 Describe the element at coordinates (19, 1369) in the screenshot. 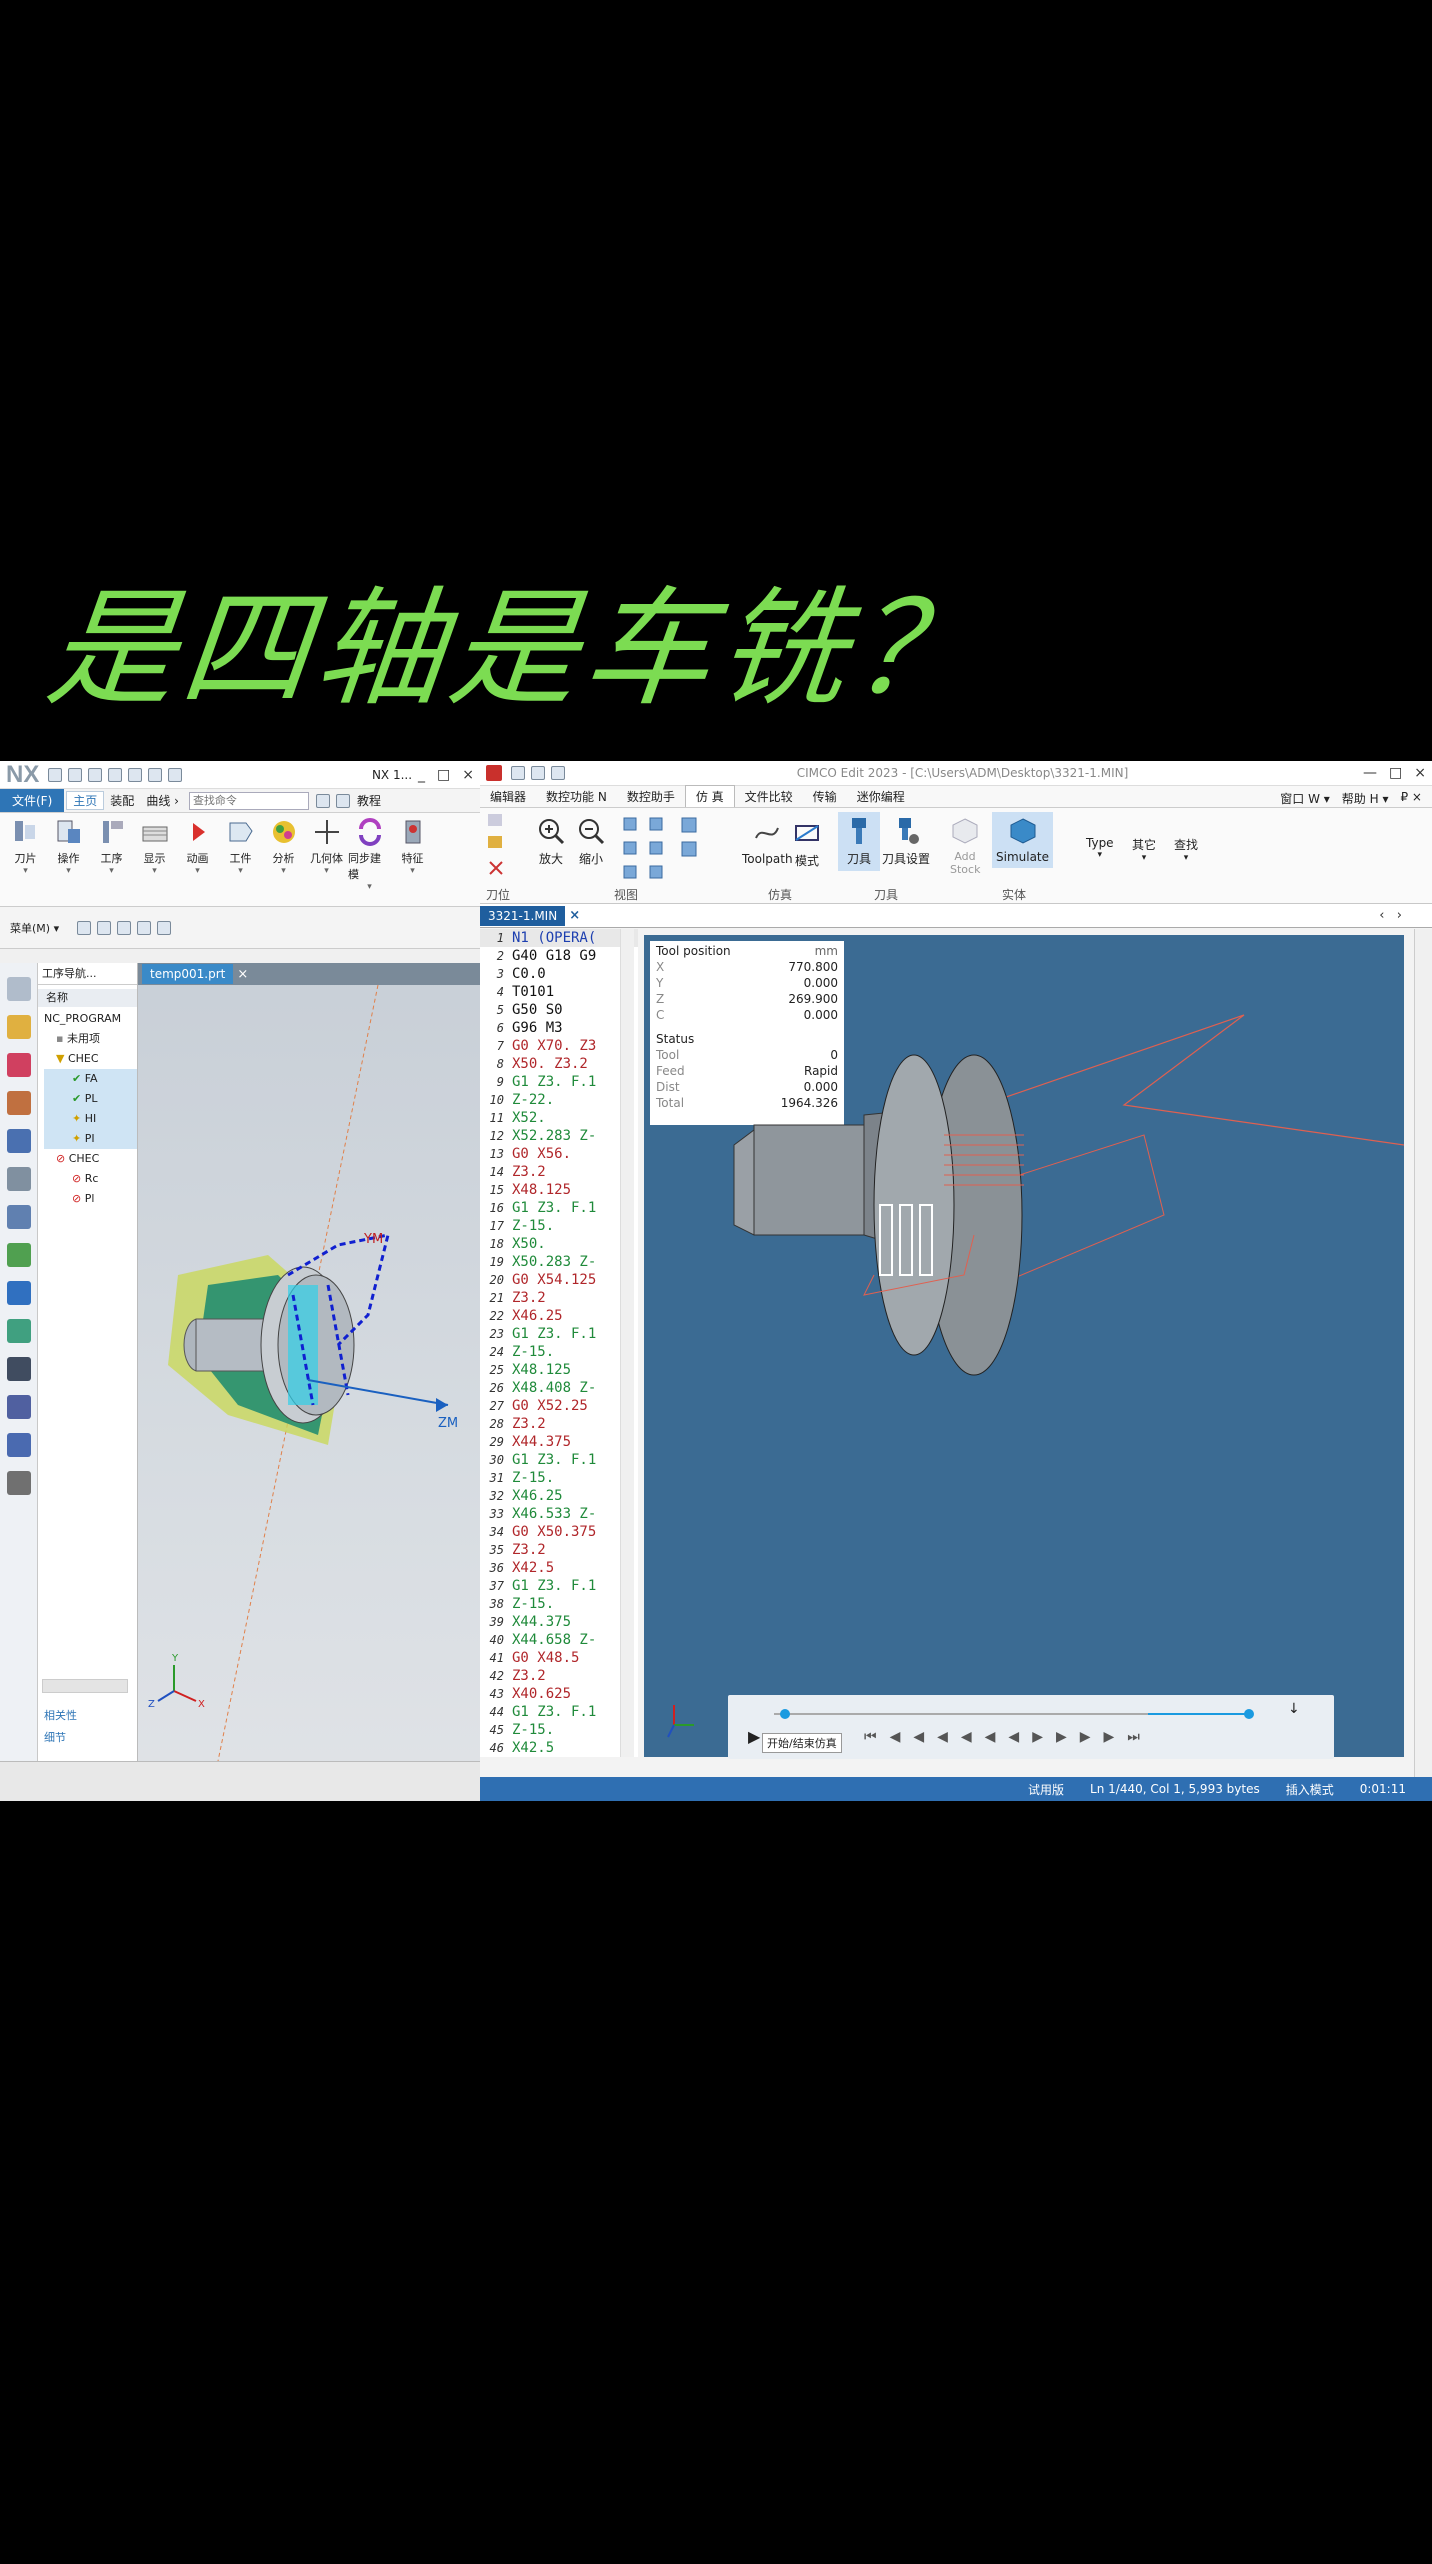

I see `clock-icon` at that location.